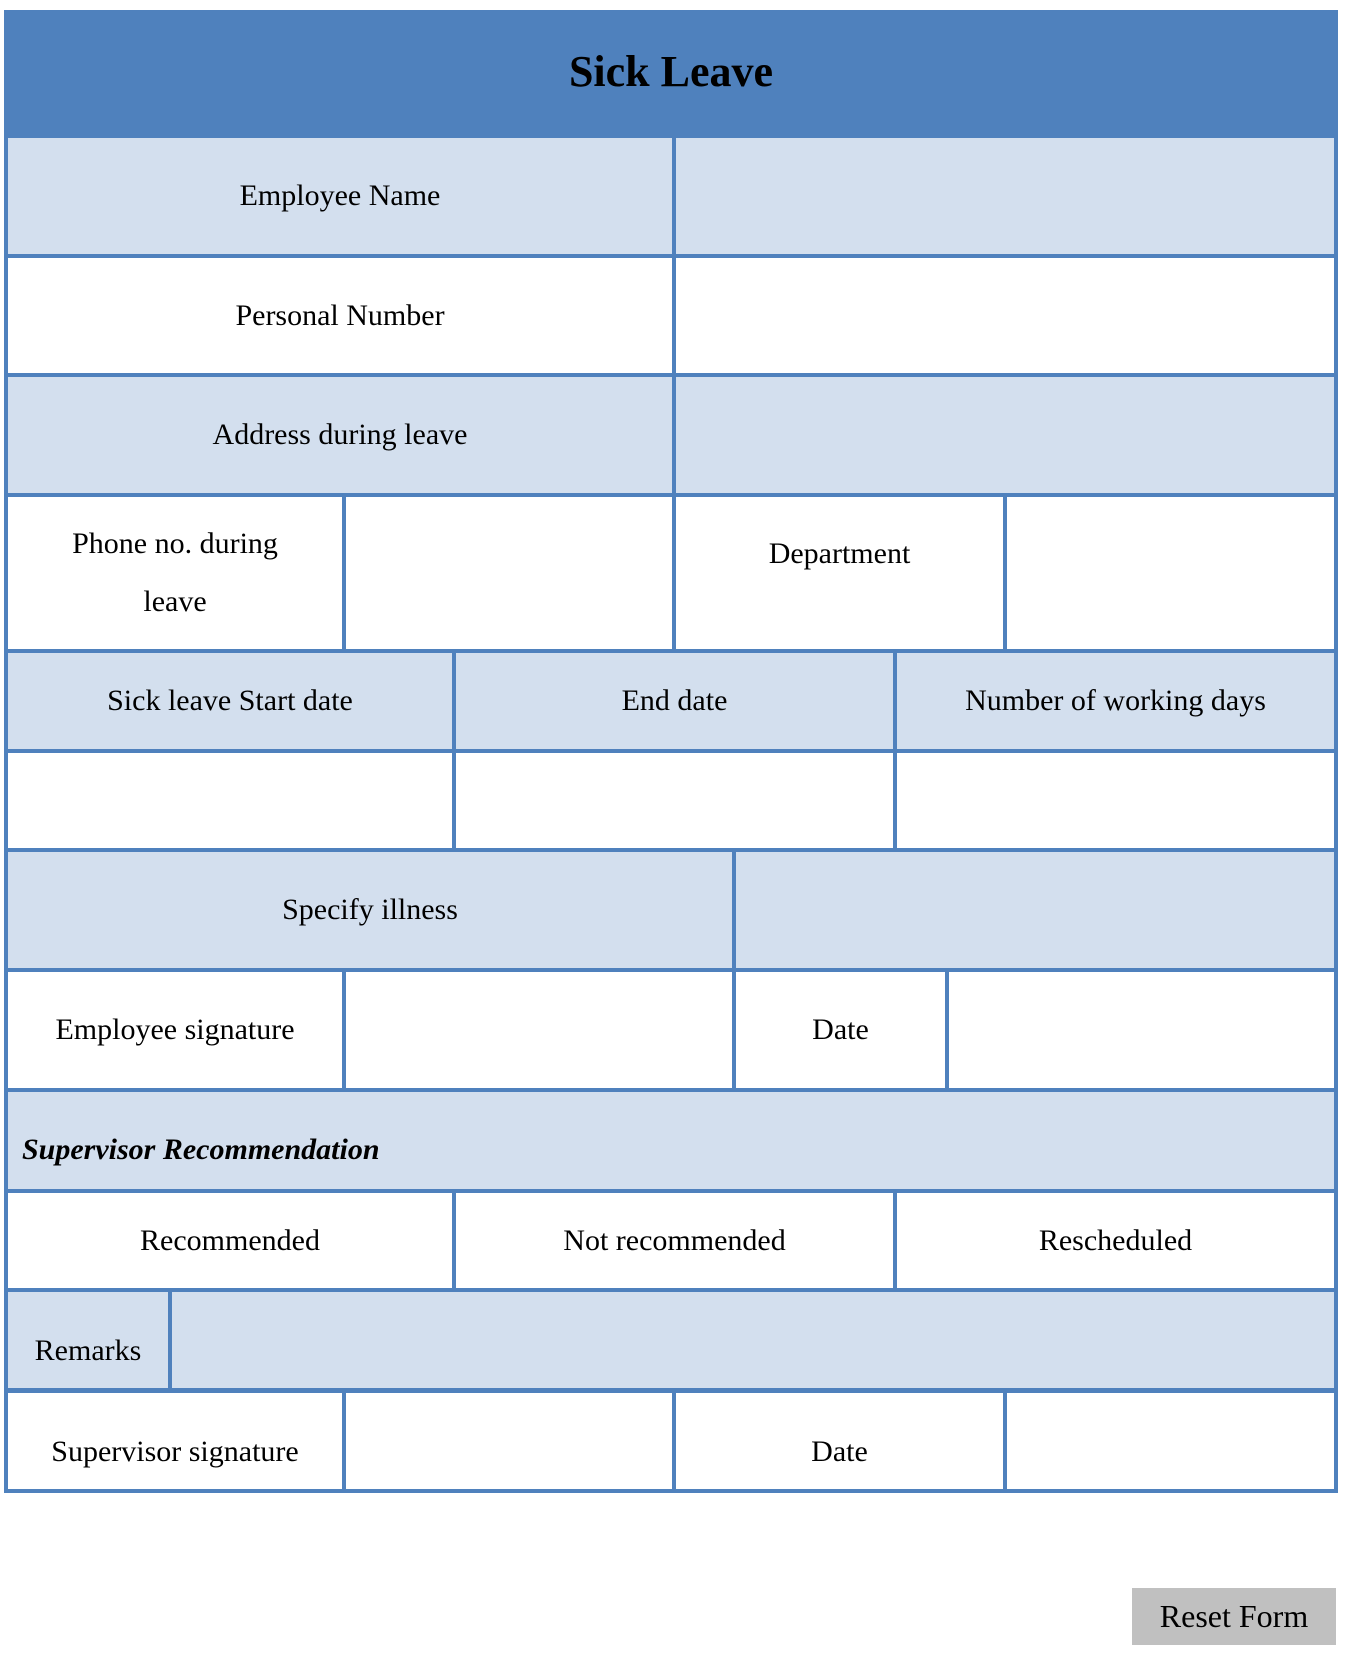  I want to click on recommended-option: Recommended, so click(230, 1240).